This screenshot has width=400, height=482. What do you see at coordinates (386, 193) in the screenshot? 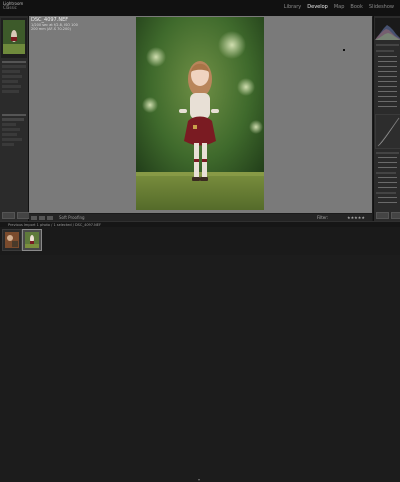
I see `lens-header` at bounding box center [386, 193].